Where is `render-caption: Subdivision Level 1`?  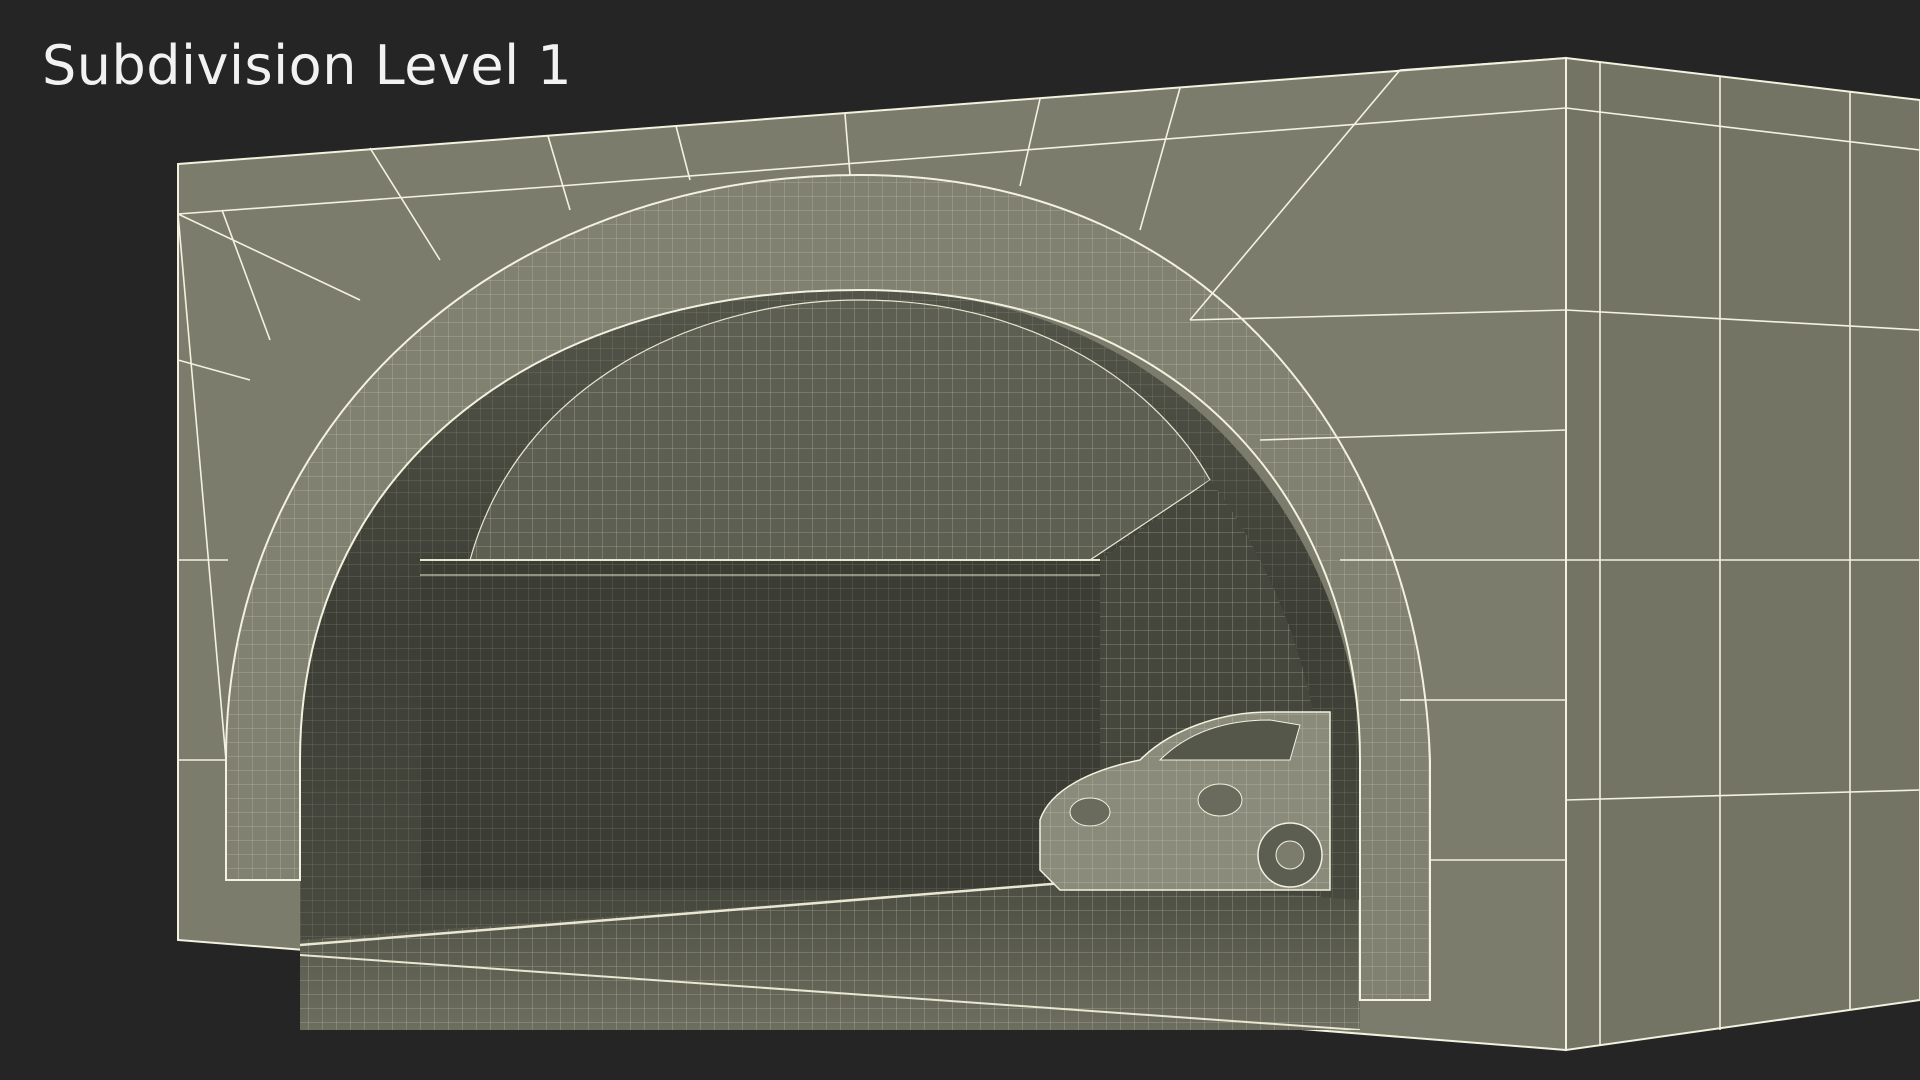
render-caption: Subdivision Level 1 is located at coordinates (307, 65).